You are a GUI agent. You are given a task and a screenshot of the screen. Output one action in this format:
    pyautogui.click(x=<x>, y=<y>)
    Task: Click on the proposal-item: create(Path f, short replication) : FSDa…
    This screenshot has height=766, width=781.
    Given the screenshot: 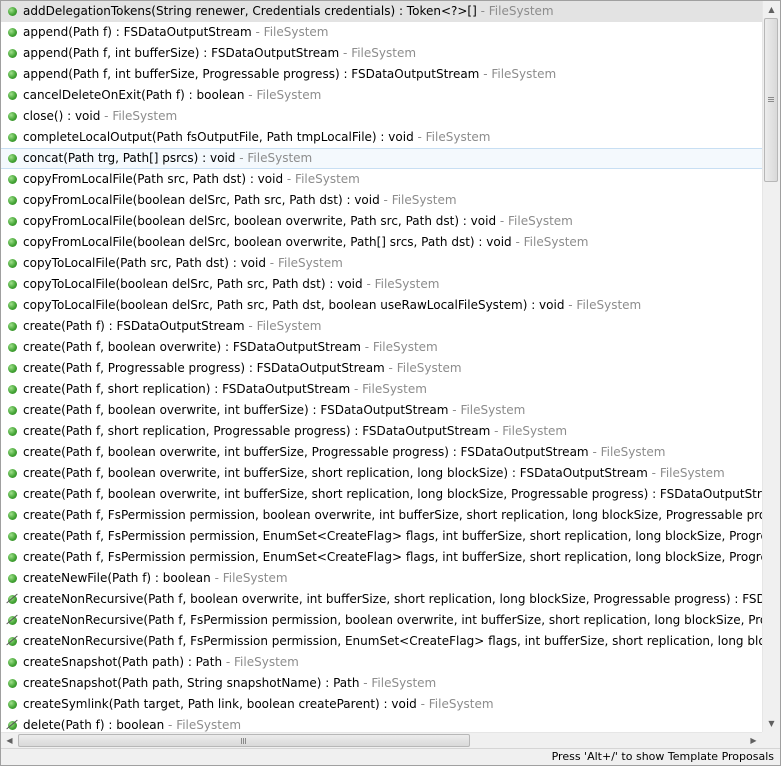 What is the action you would take?
    pyautogui.click(x=381, y=389)
    